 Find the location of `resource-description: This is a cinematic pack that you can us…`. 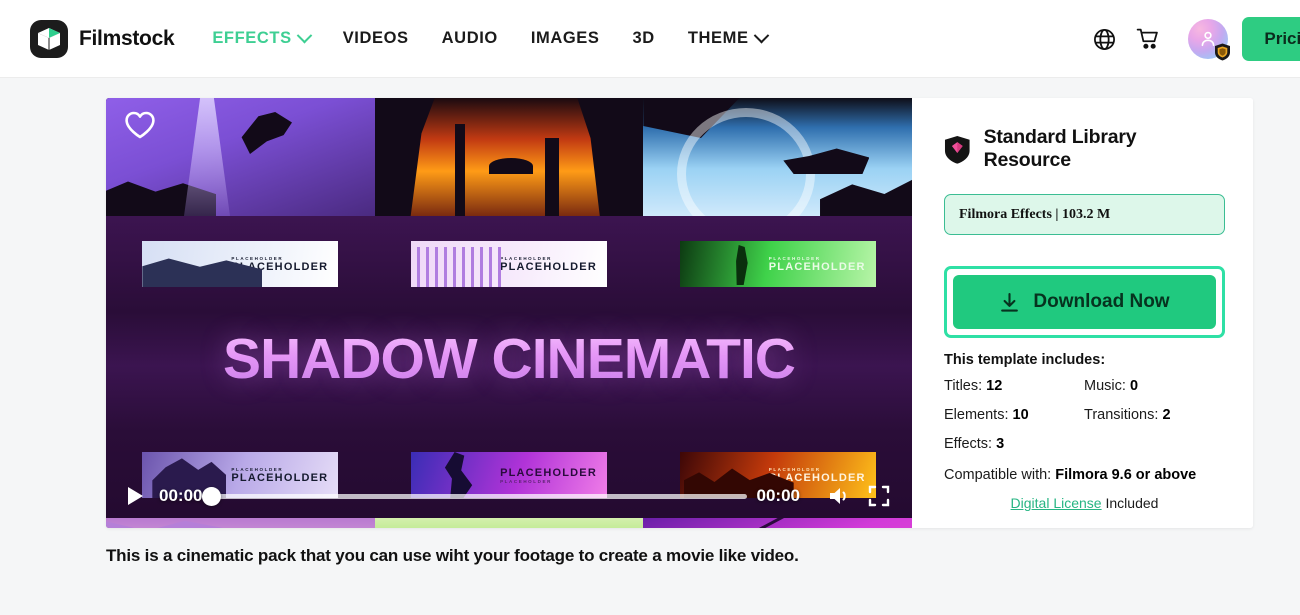

resource-description: This is a cinematic pack that you can us… is located at coordinates (452, 555).